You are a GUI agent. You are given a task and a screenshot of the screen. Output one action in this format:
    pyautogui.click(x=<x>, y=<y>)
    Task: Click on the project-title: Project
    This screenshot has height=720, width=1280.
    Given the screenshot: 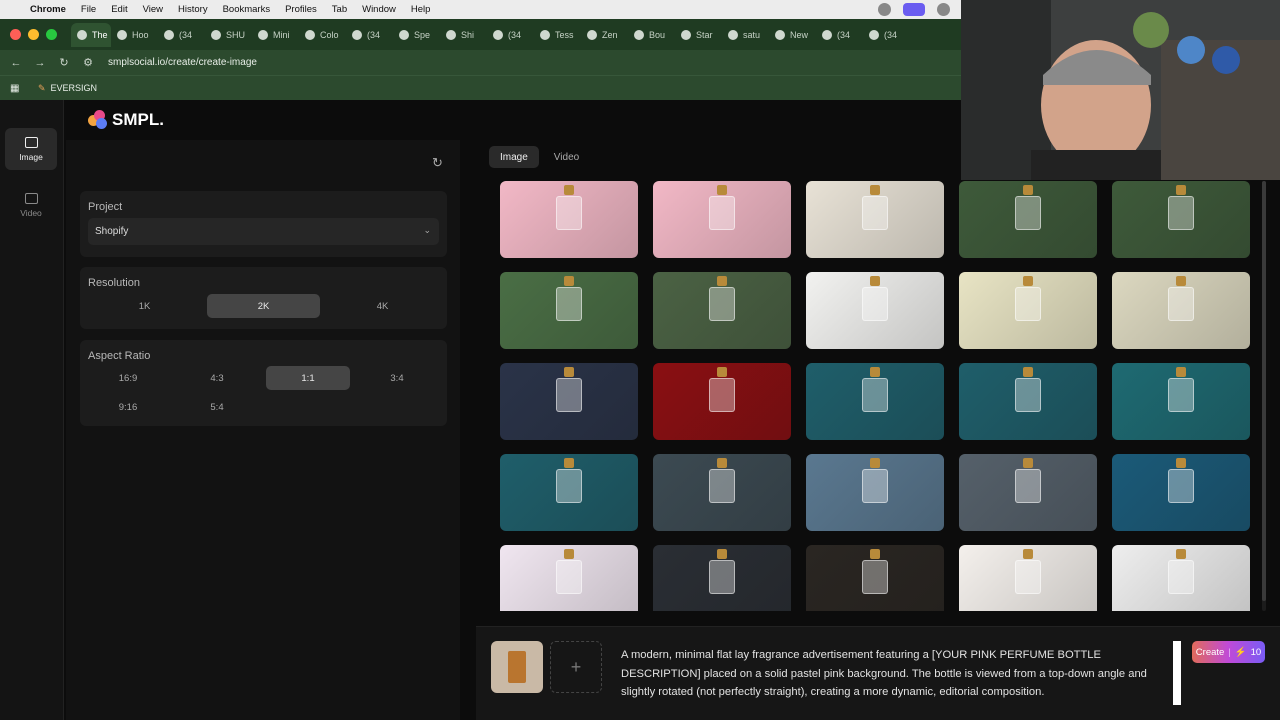 What is the action you would take?
    pyautogui.click(x=105, y=207)
    